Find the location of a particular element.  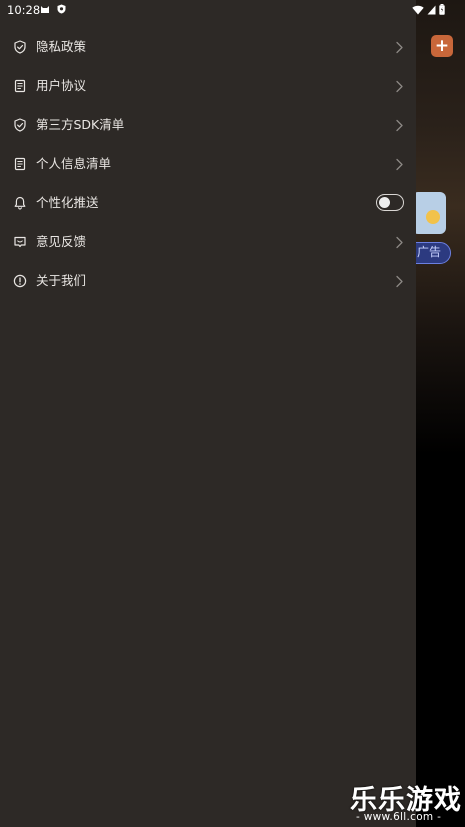

menu-item-feedback: 意见反馈 is located at coordinates (208, 242).